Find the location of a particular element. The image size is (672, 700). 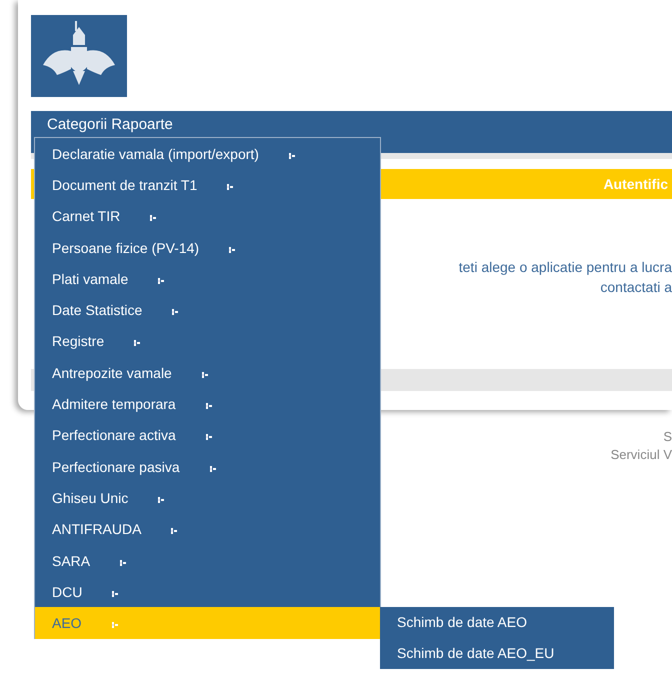

menu-item: SARA is located at coordinates (207, 560).